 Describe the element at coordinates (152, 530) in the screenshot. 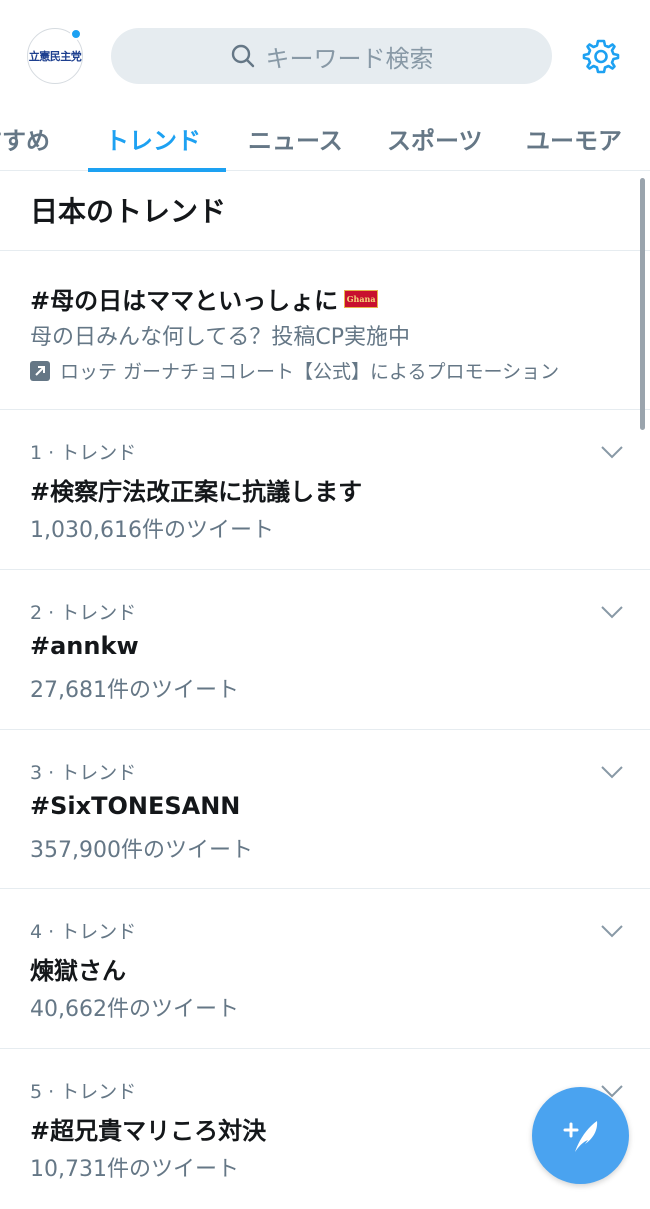

I see `trend-tweet-count: 1,030,616件のツイート` at that location.